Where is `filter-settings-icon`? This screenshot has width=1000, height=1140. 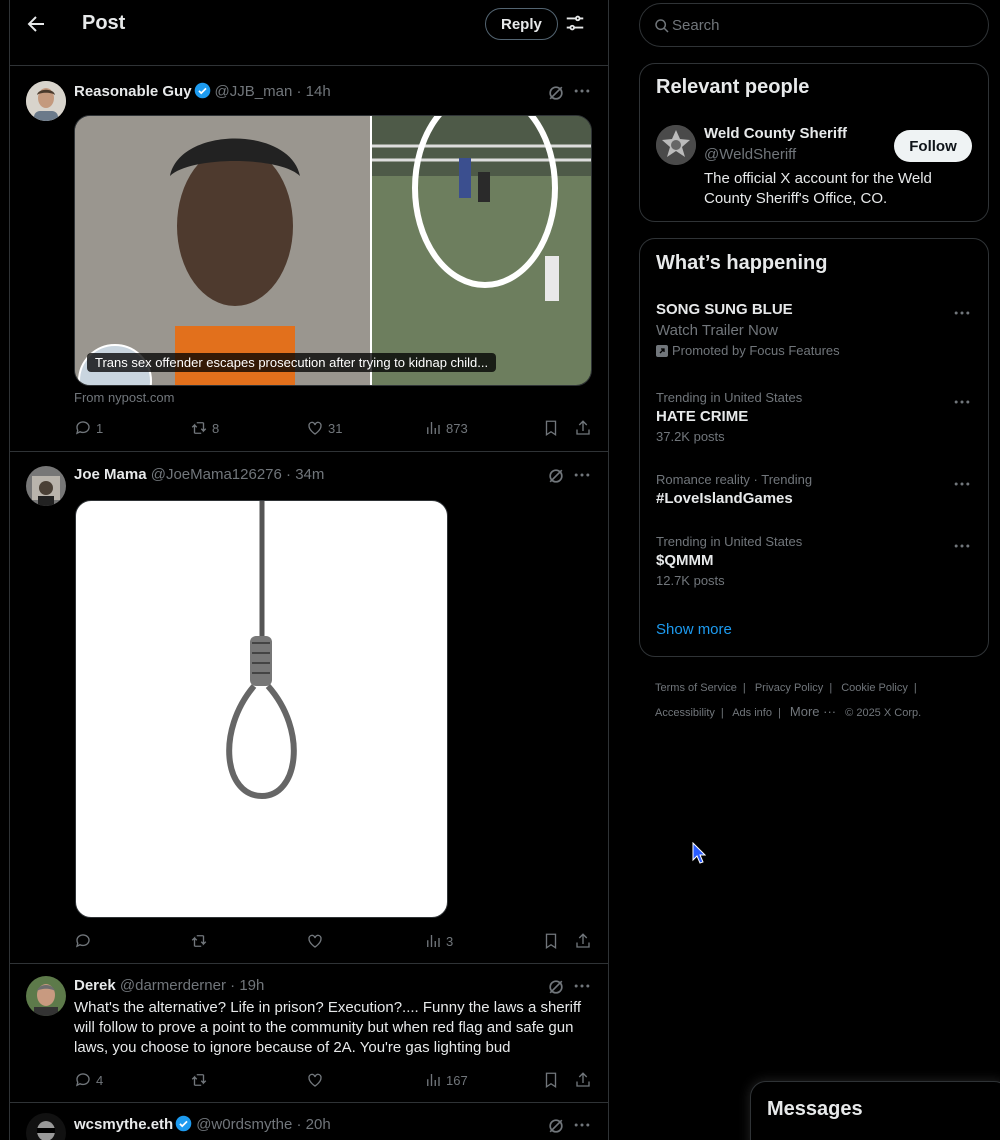
filter-settings-icon is located at coordinates (575, 23).